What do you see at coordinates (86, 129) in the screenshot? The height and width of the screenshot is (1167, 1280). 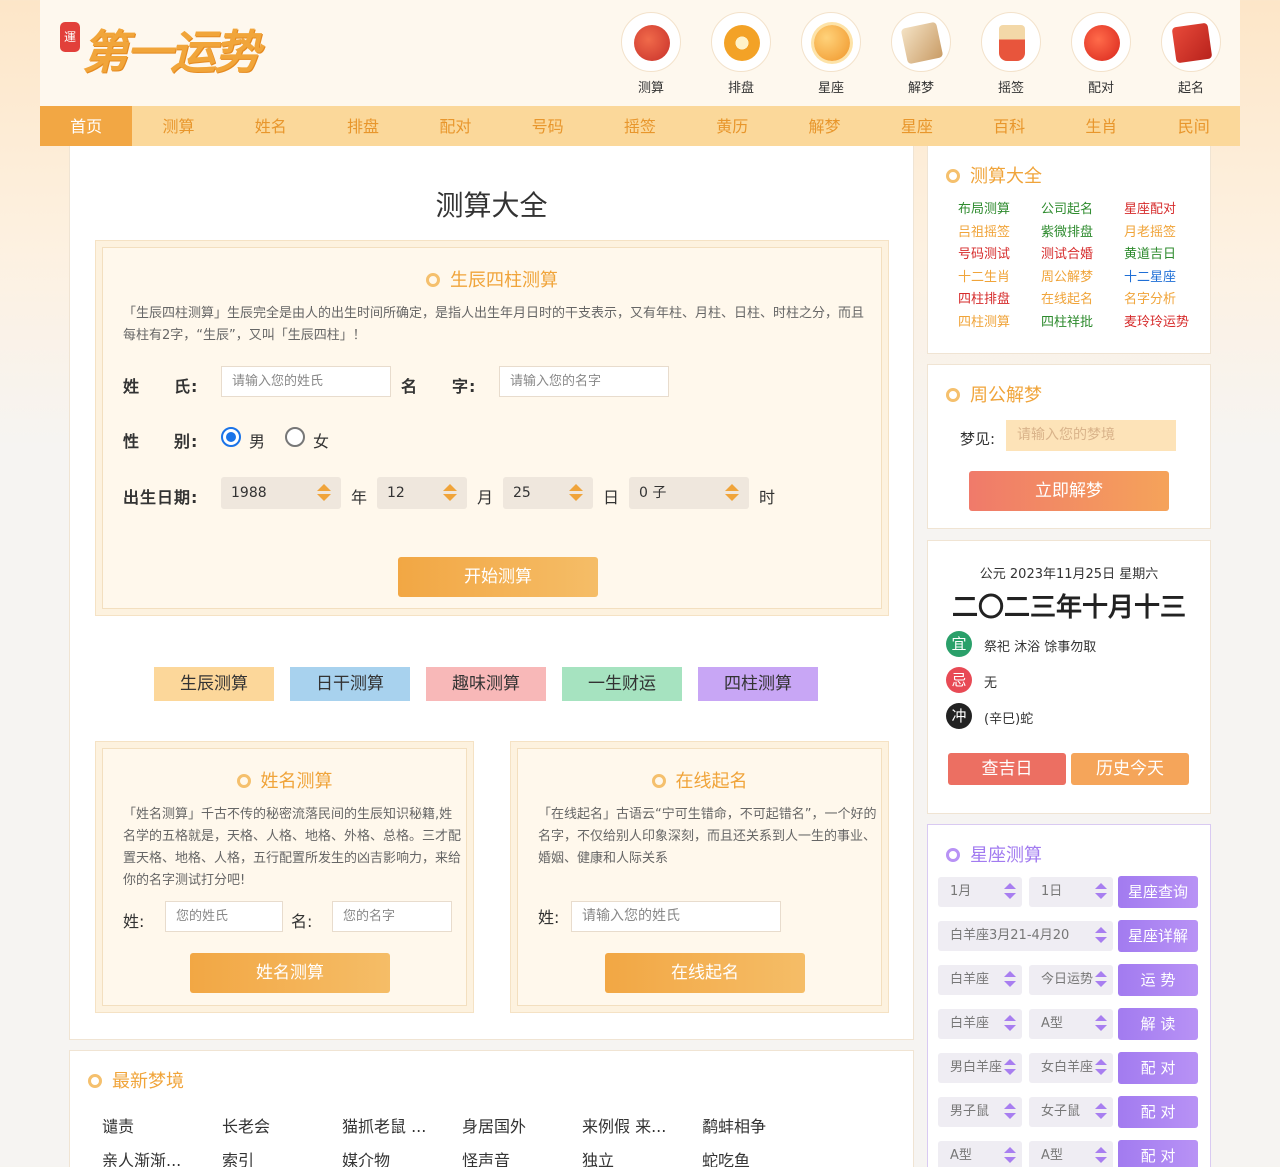 I see `nav-home: 首页` at bounding box center [86, 129].